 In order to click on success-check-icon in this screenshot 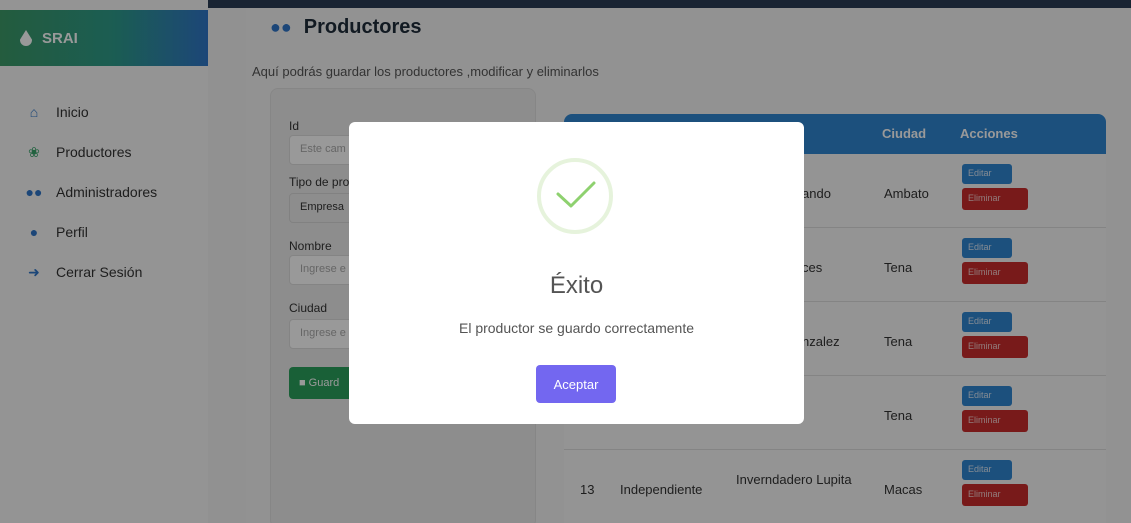, I will do `click(575, 196)`.